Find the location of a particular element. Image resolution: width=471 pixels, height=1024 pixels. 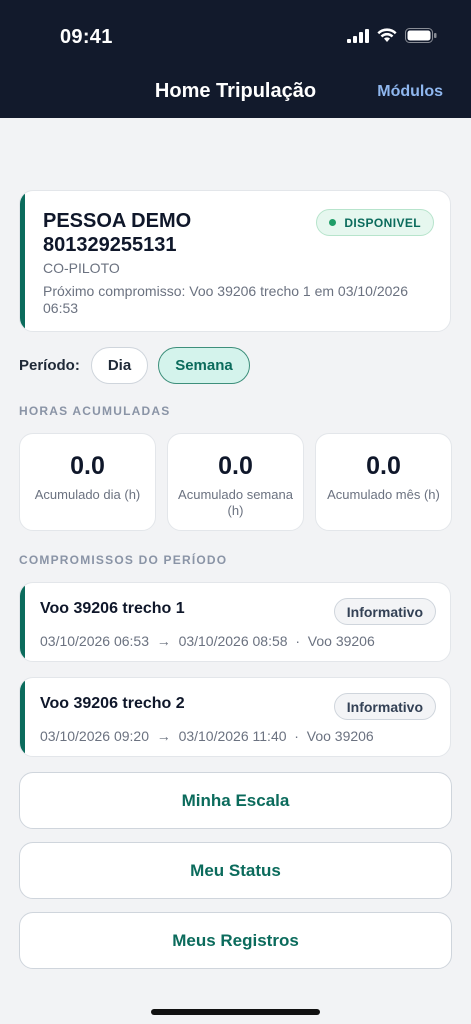

stat-label: Acumulado dia (h) is located at coordinates (87, 494).